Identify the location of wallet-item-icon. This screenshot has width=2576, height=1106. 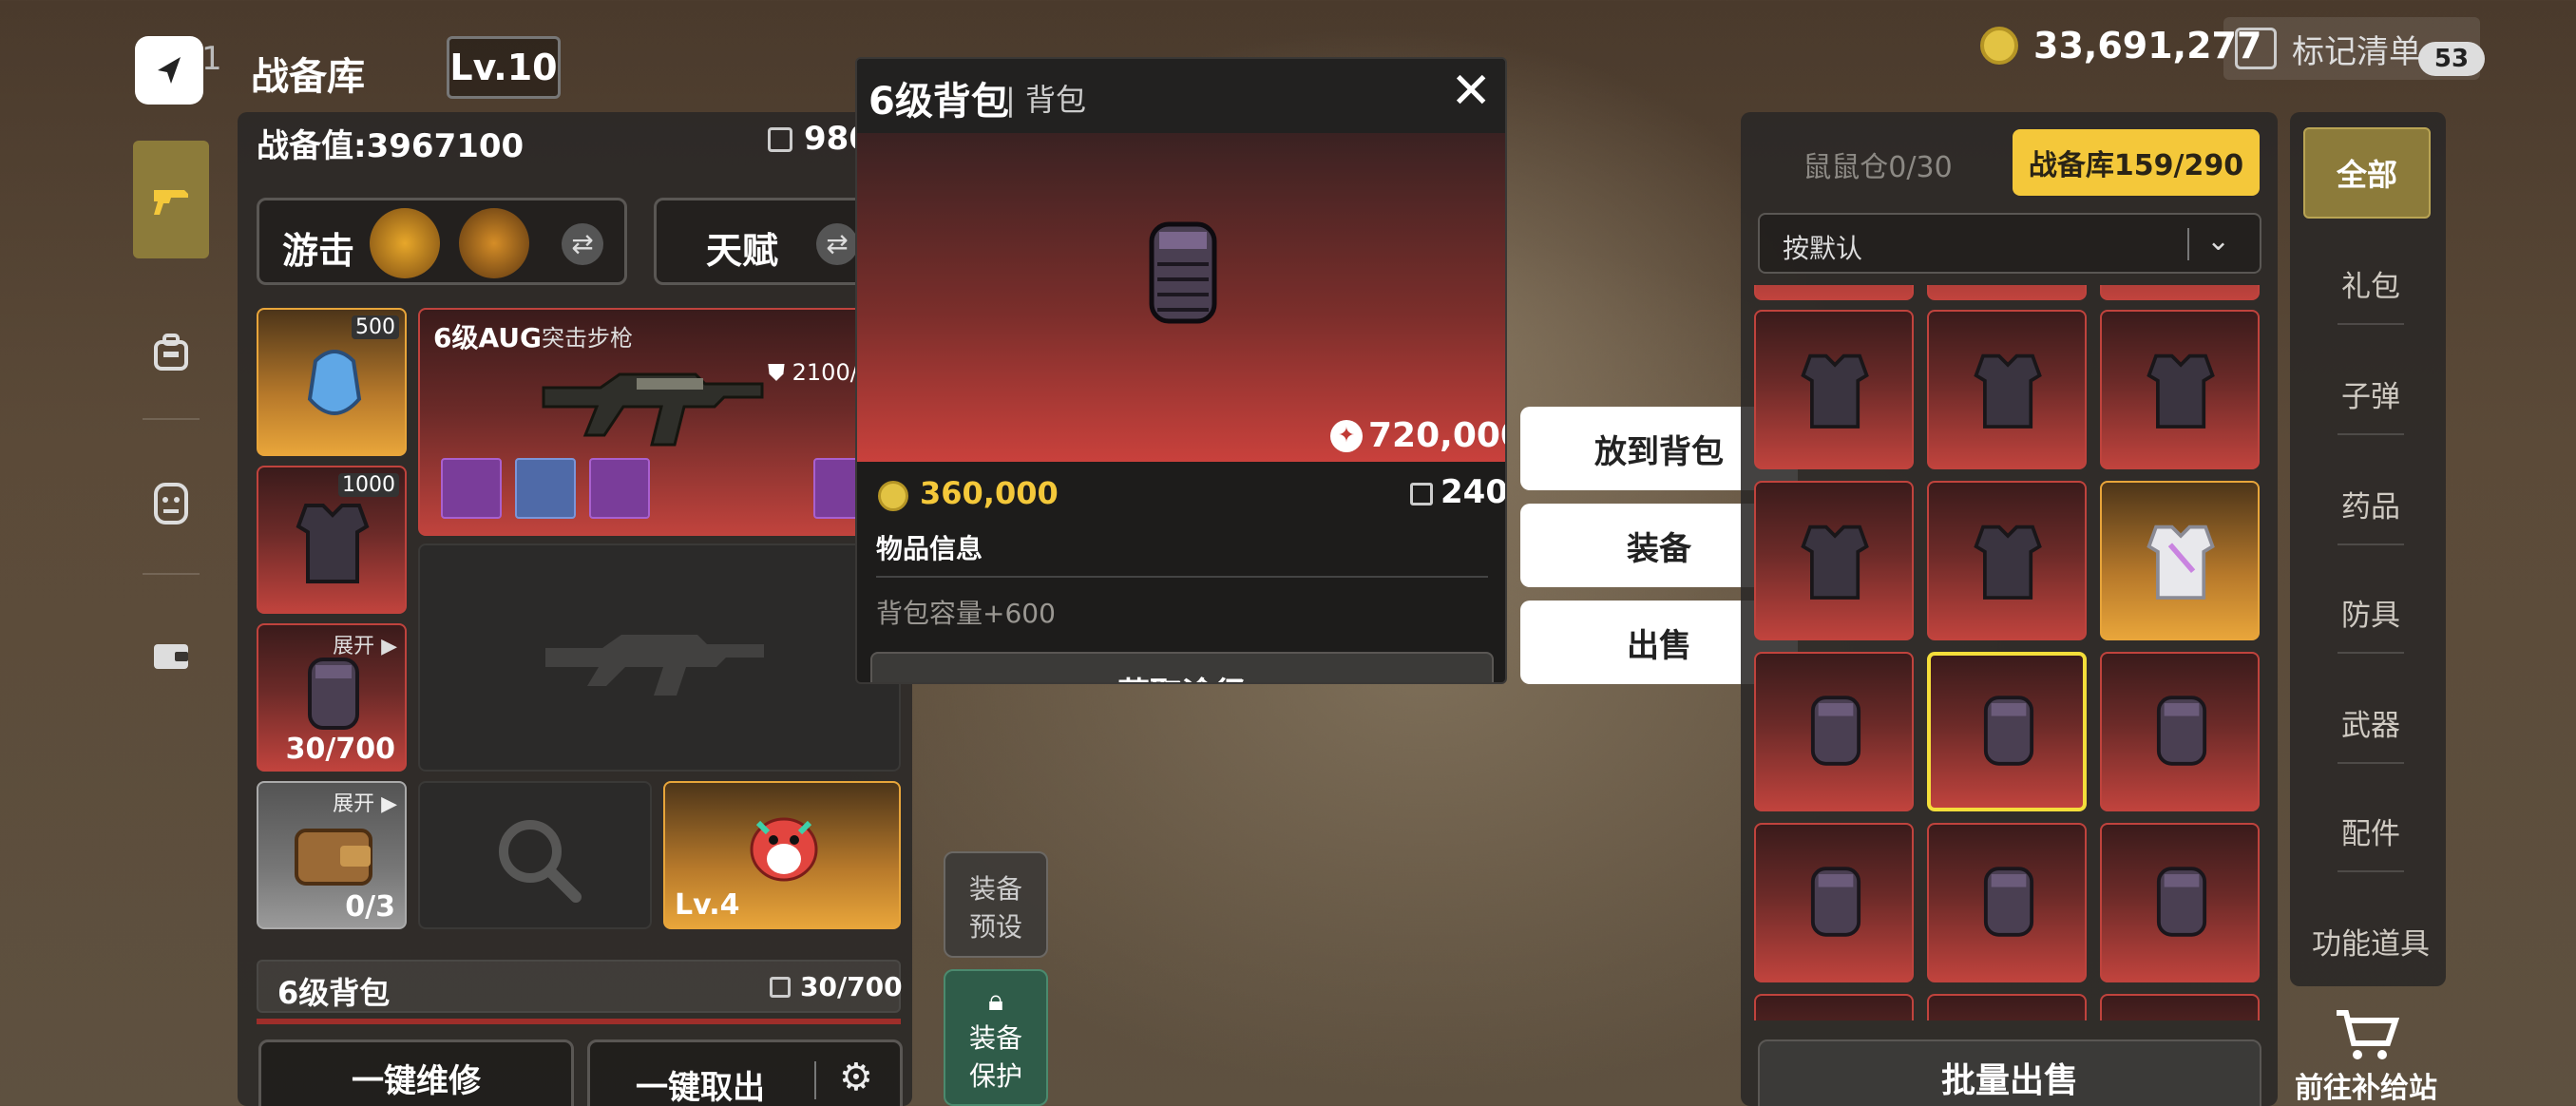
(333, 857).